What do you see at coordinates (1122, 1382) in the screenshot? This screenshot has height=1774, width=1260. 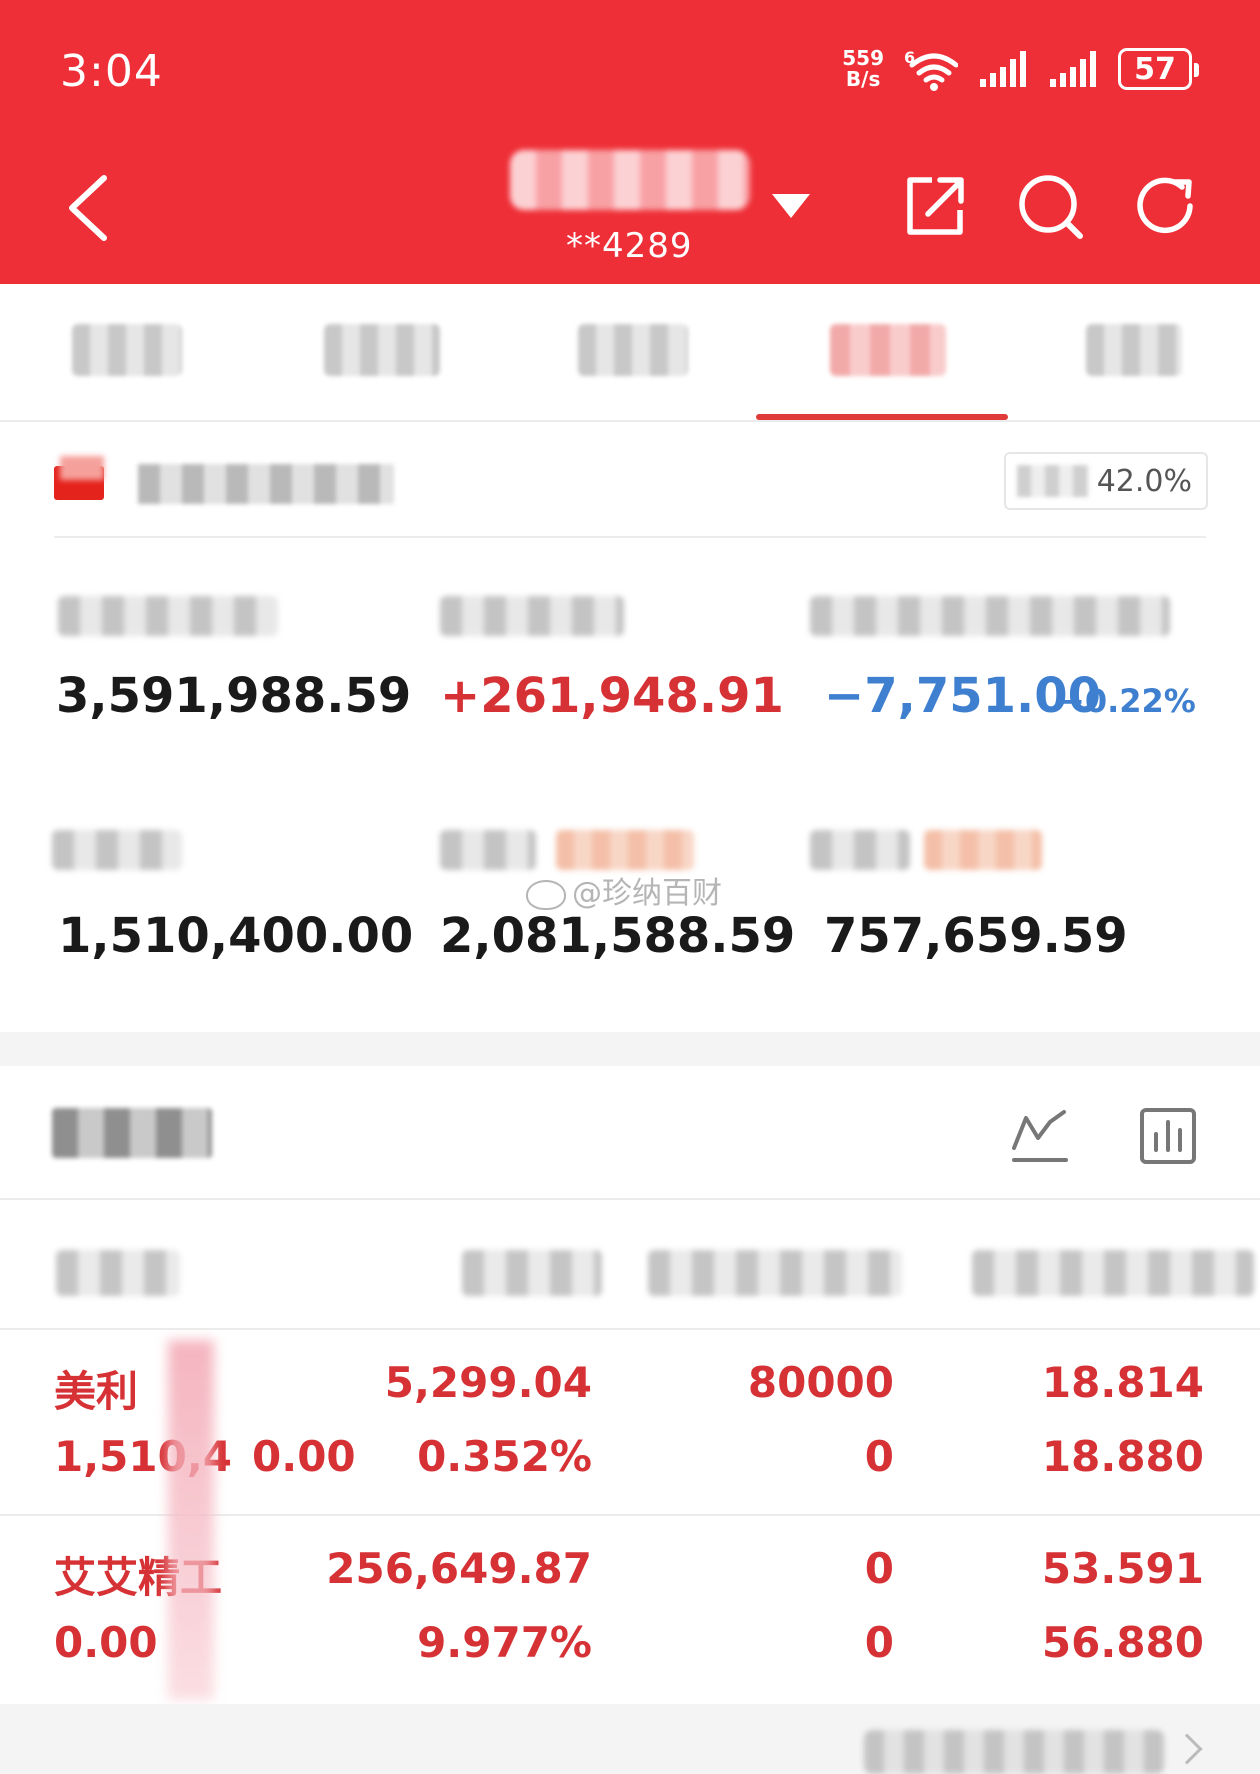 I see `stock-cost-price: 18.814` at bounding box center [1122, 1382].